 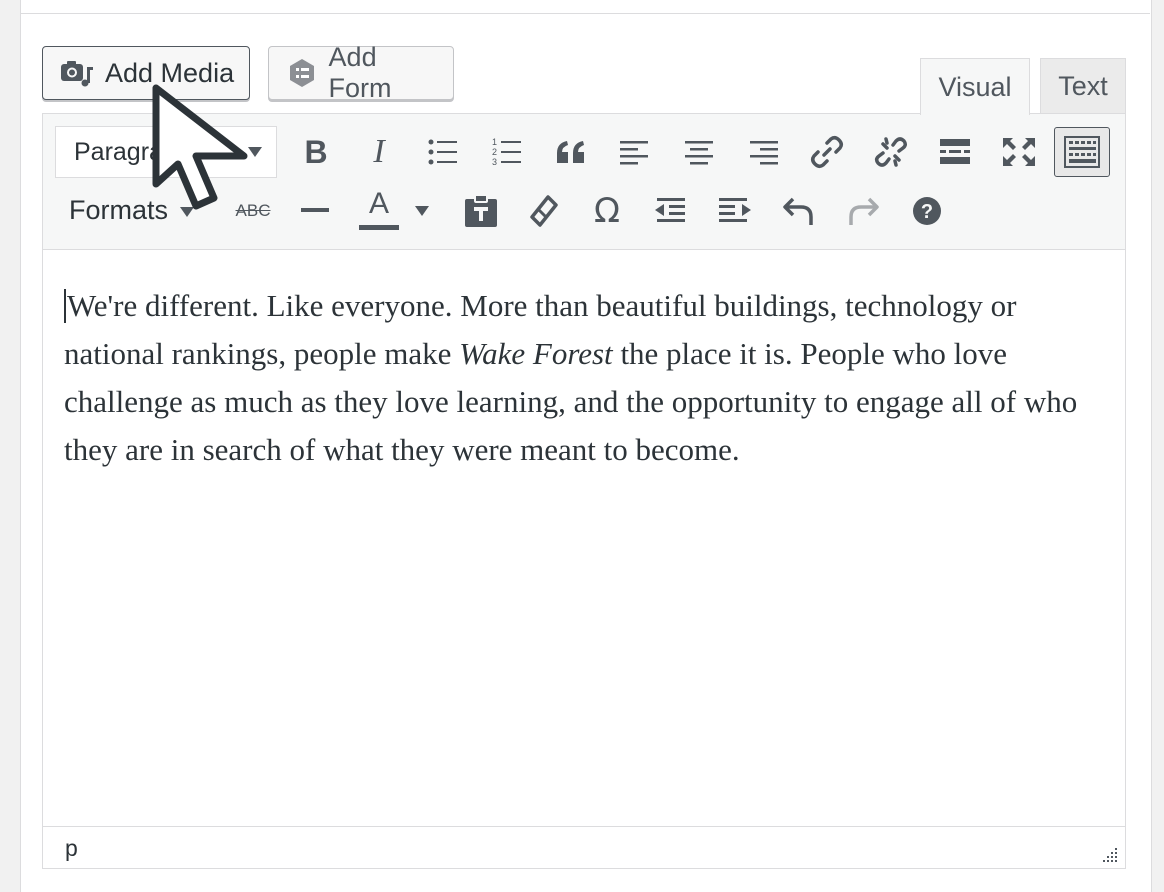 I want to click on add-media-button: Add Media, so click(x=146, y=73).